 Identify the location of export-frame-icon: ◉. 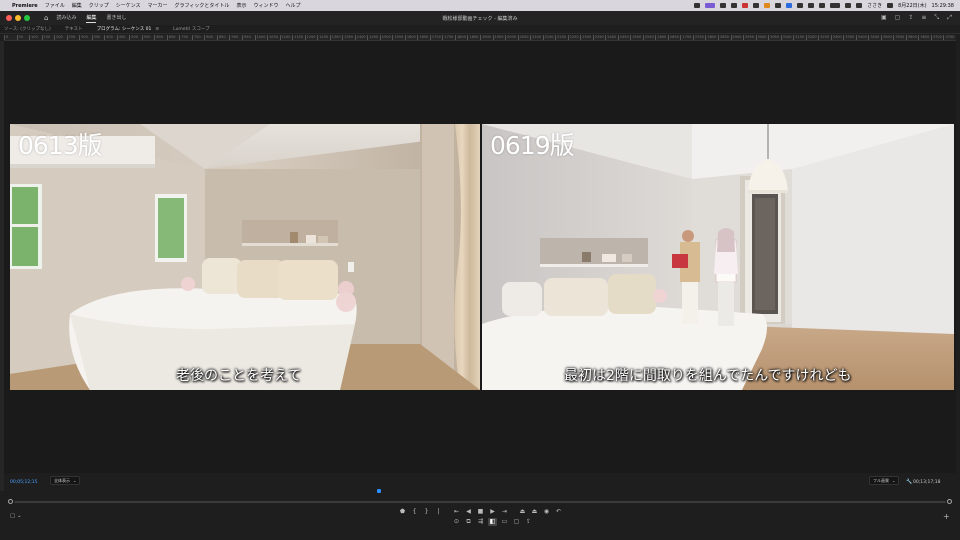
(546, 512).